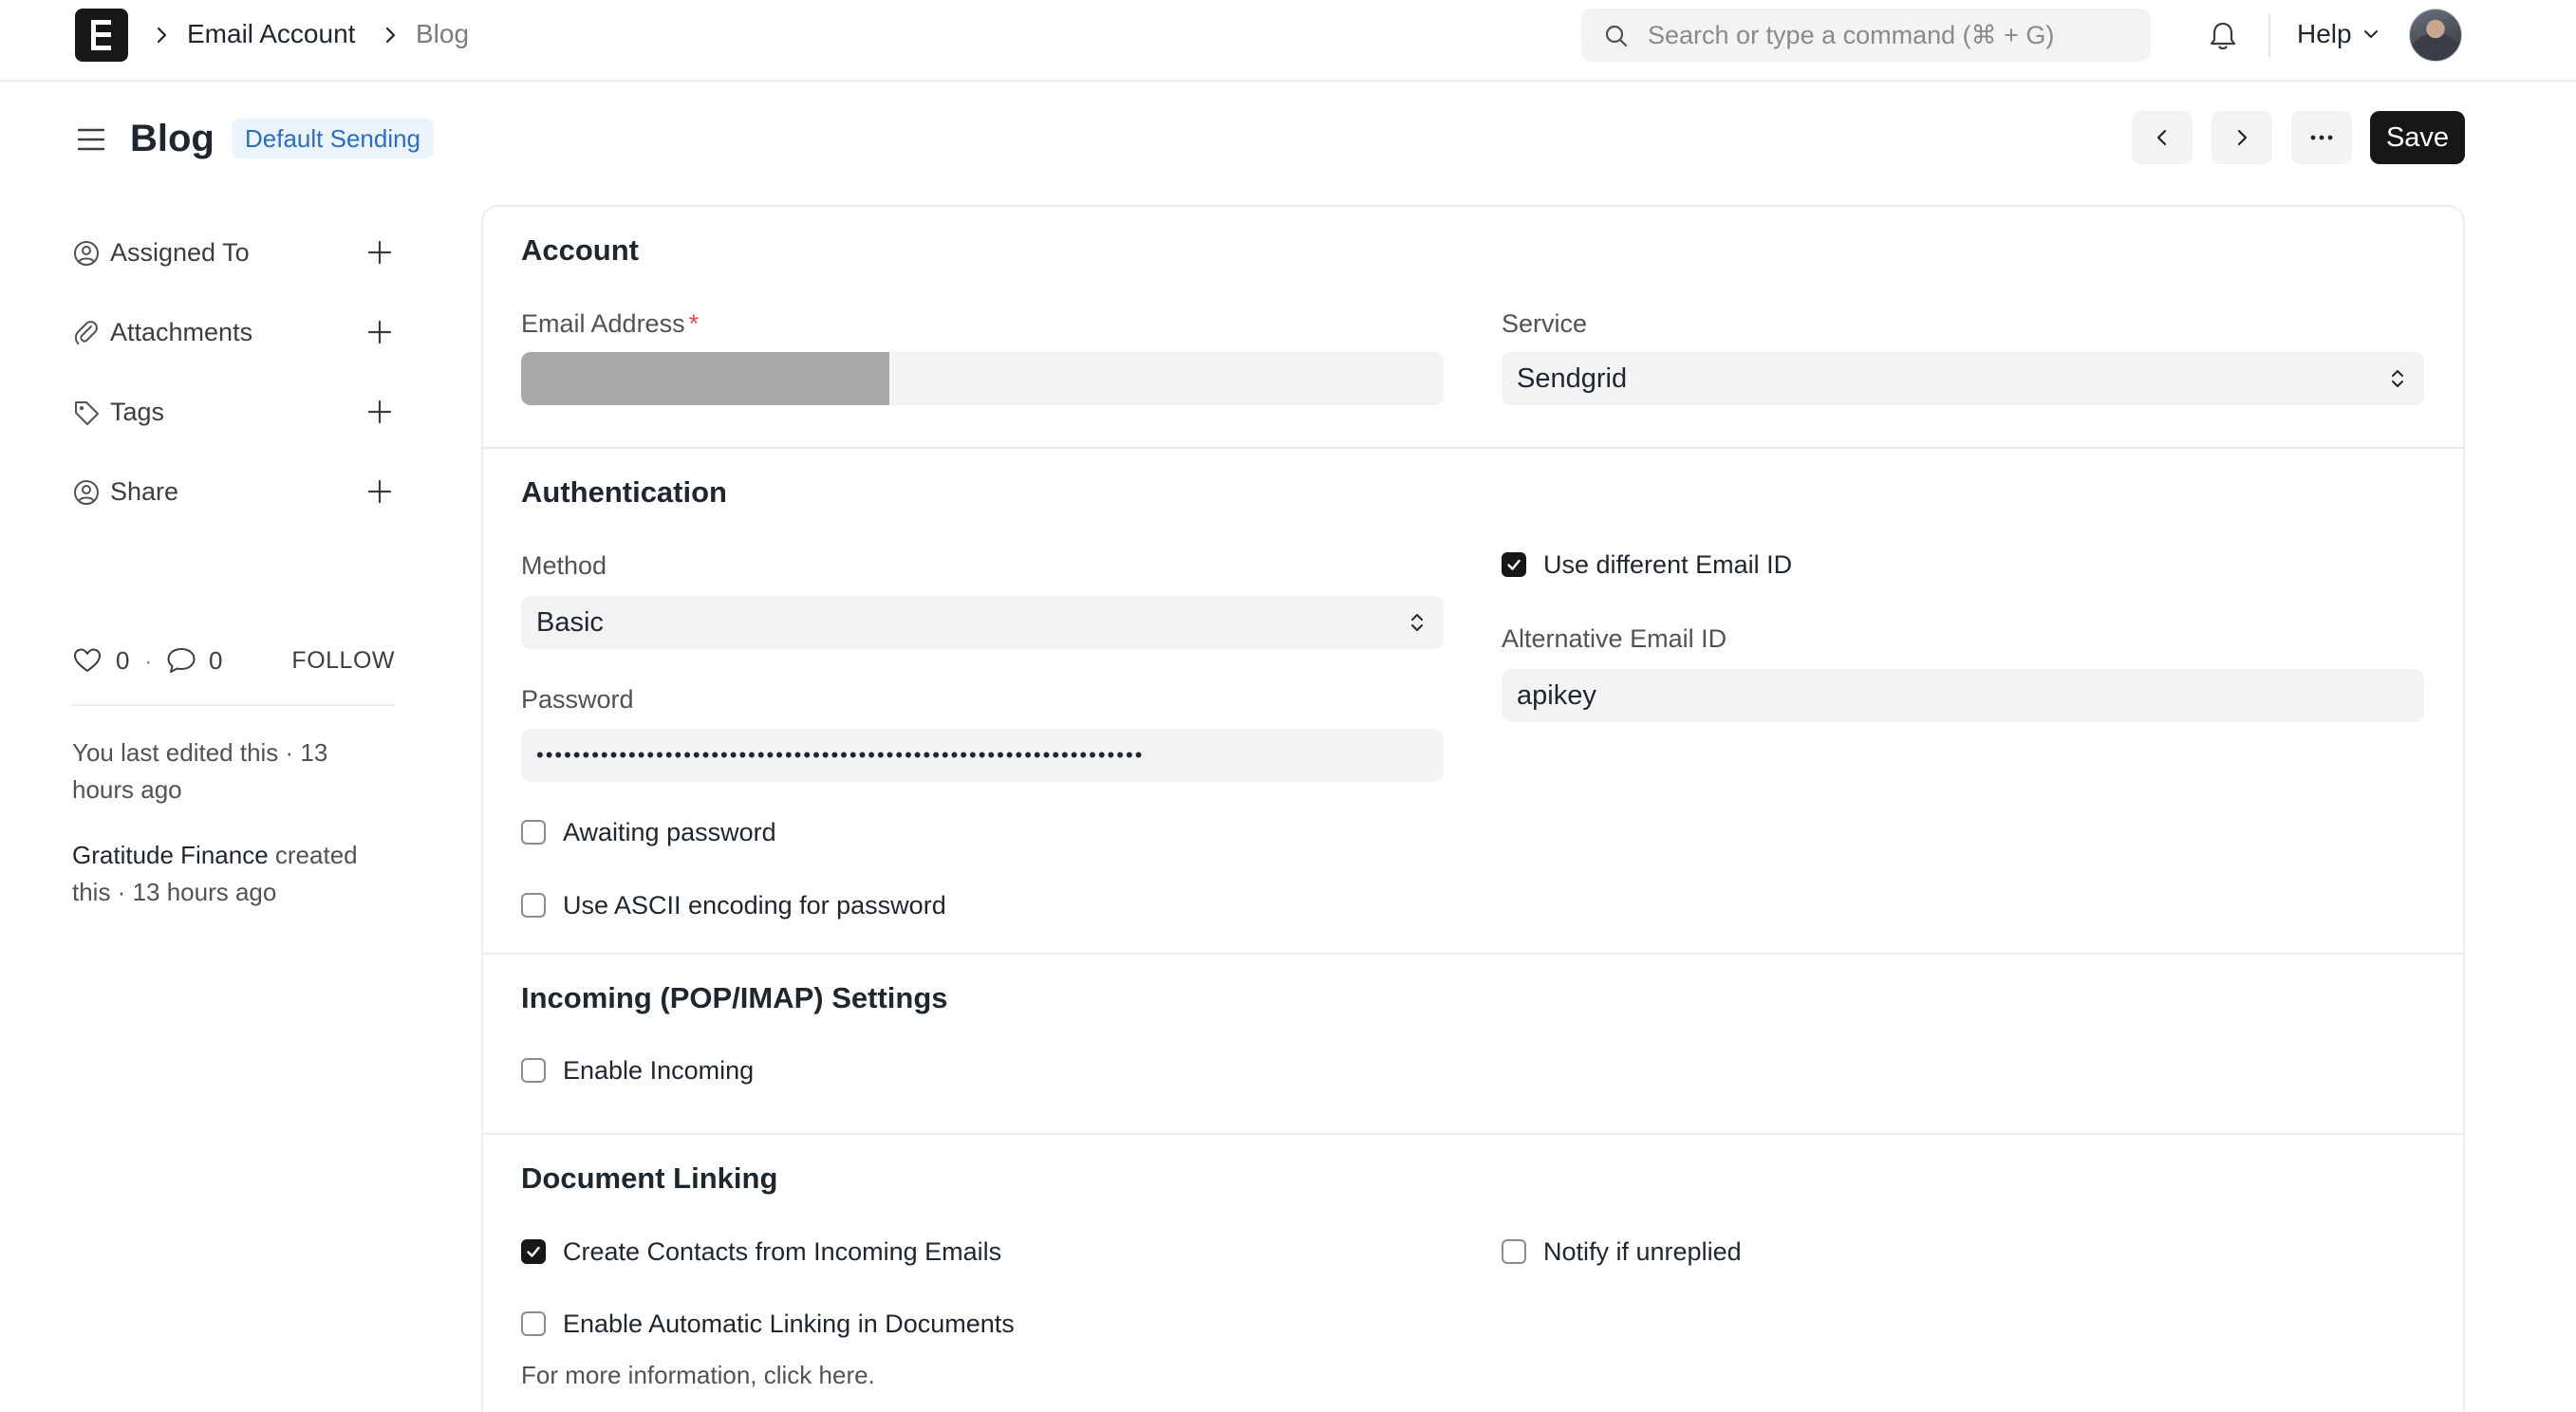 This screenshot has height=1412, width=2576. What do you see at coordinates (271, 34) in the screenshot?
I see `breadcrumb-email-account: Email Account` at bounding box center [271, 34].